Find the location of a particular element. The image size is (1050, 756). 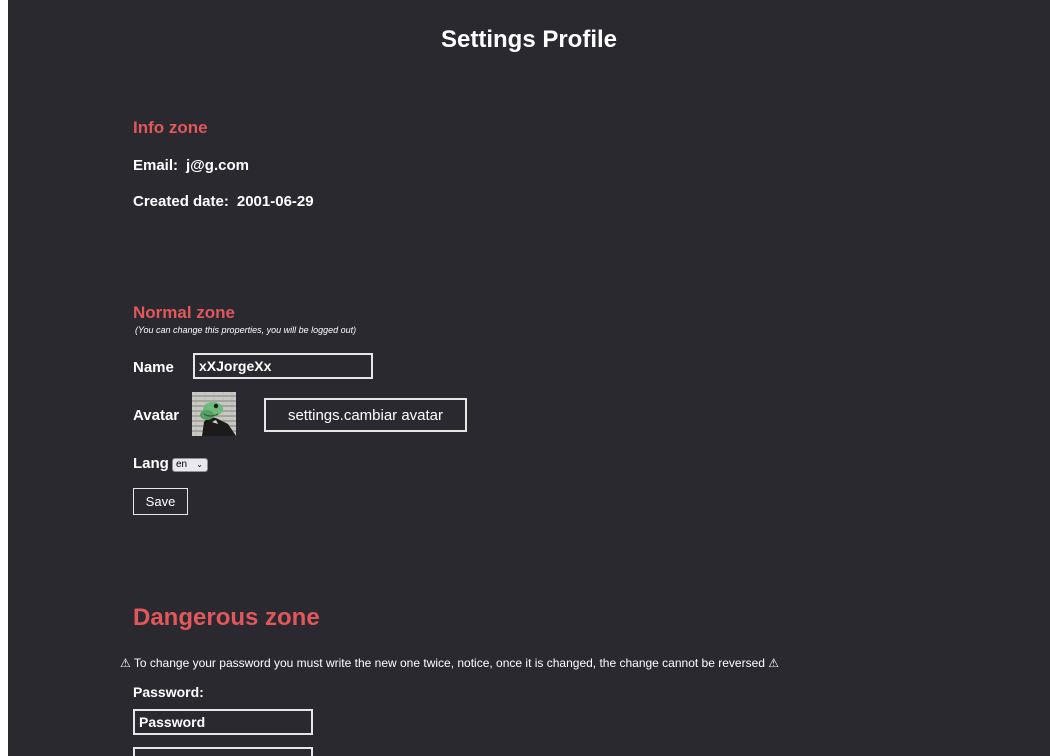

normal-zone-title: Normal zone is located at coordinates (184, 312).